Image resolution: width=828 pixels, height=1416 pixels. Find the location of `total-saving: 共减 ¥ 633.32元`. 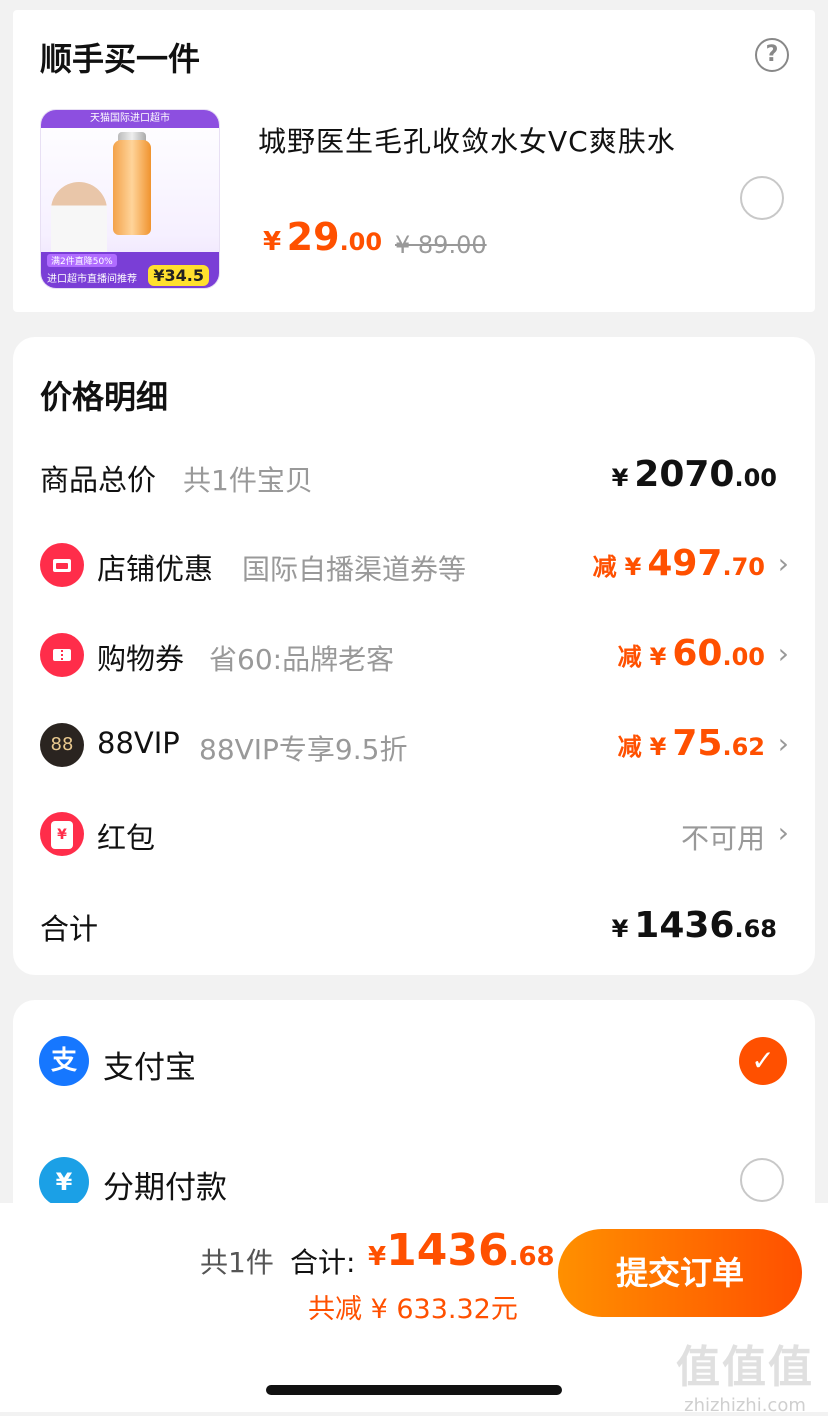

total-saving: 共减 ¥ 633.32元 is located at coordinates (413, 1309).